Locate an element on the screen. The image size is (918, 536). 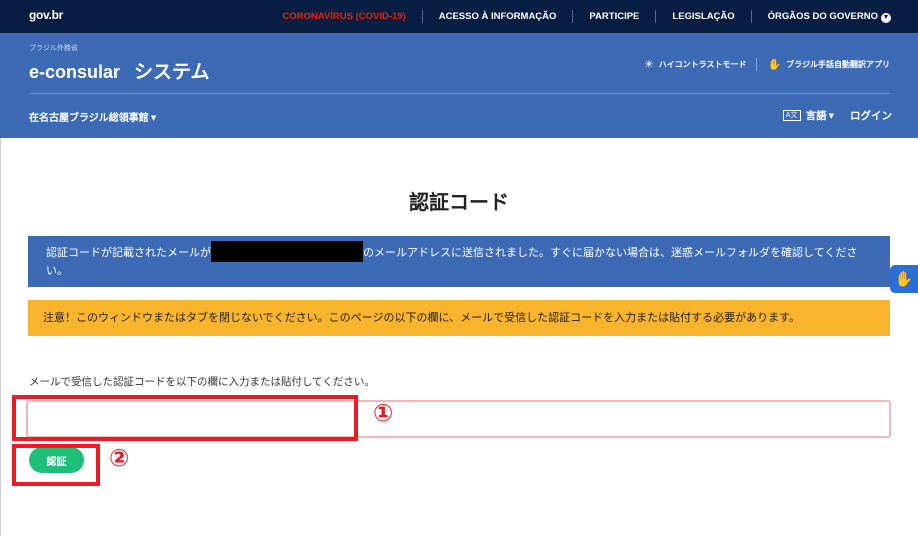
header-right-nav: A文 言語 ▼ ログイン is located at coordinates (837, 115).